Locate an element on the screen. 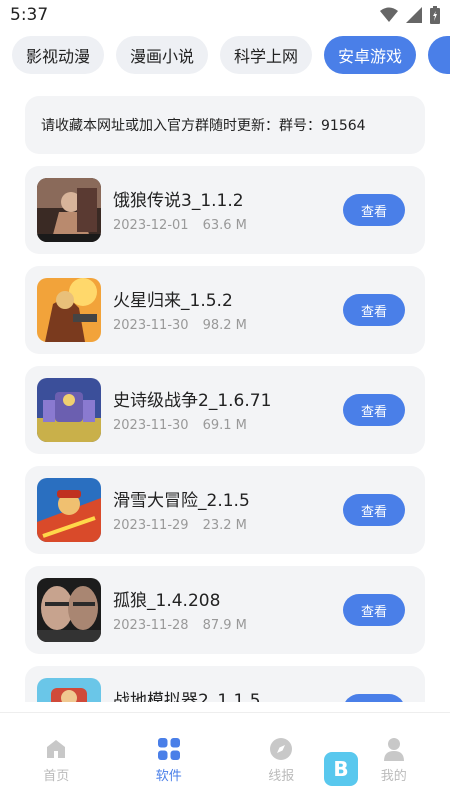  fighter-game-icon is located at coordinates (69, 210).